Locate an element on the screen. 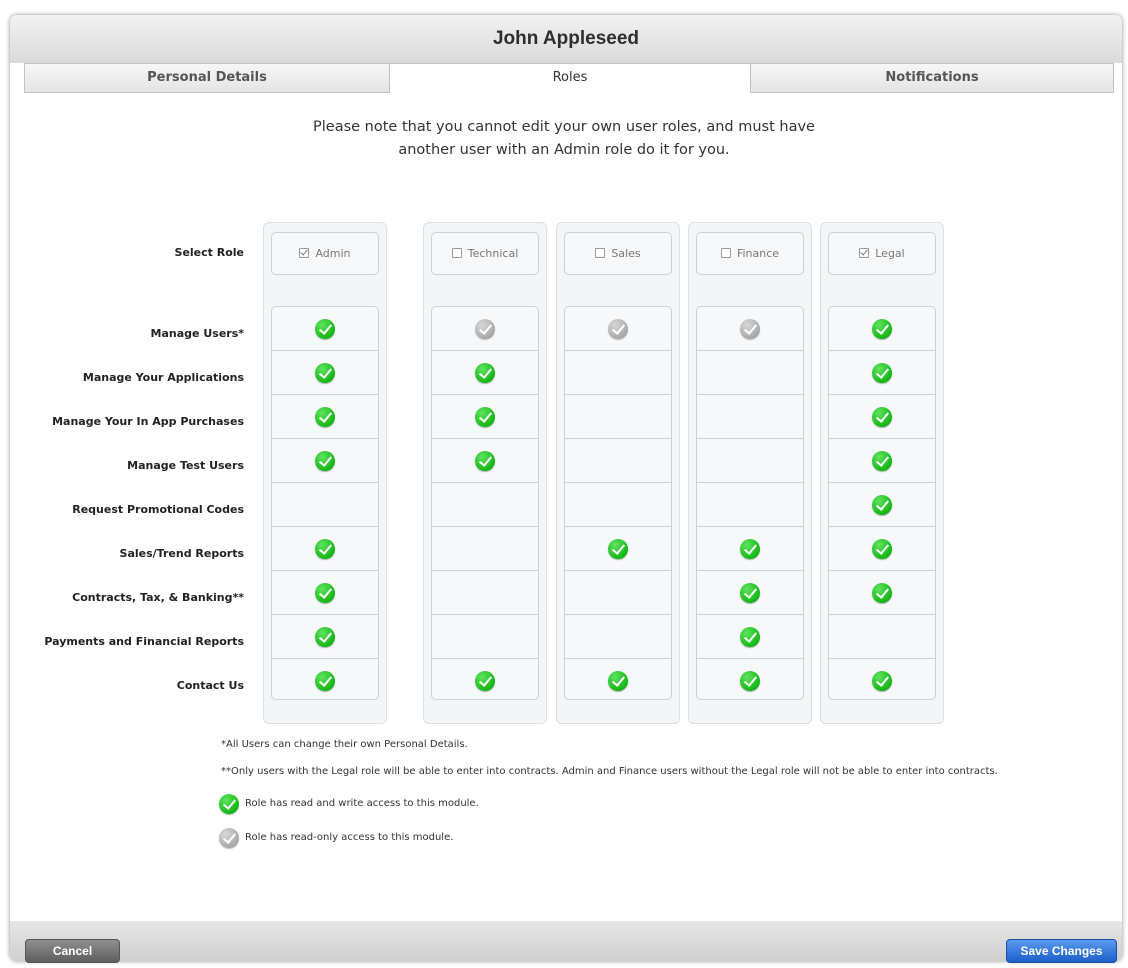 The width and height of the screenshot is (1128, 968). tab-roles: Roles is located at coordinates (570, 78).